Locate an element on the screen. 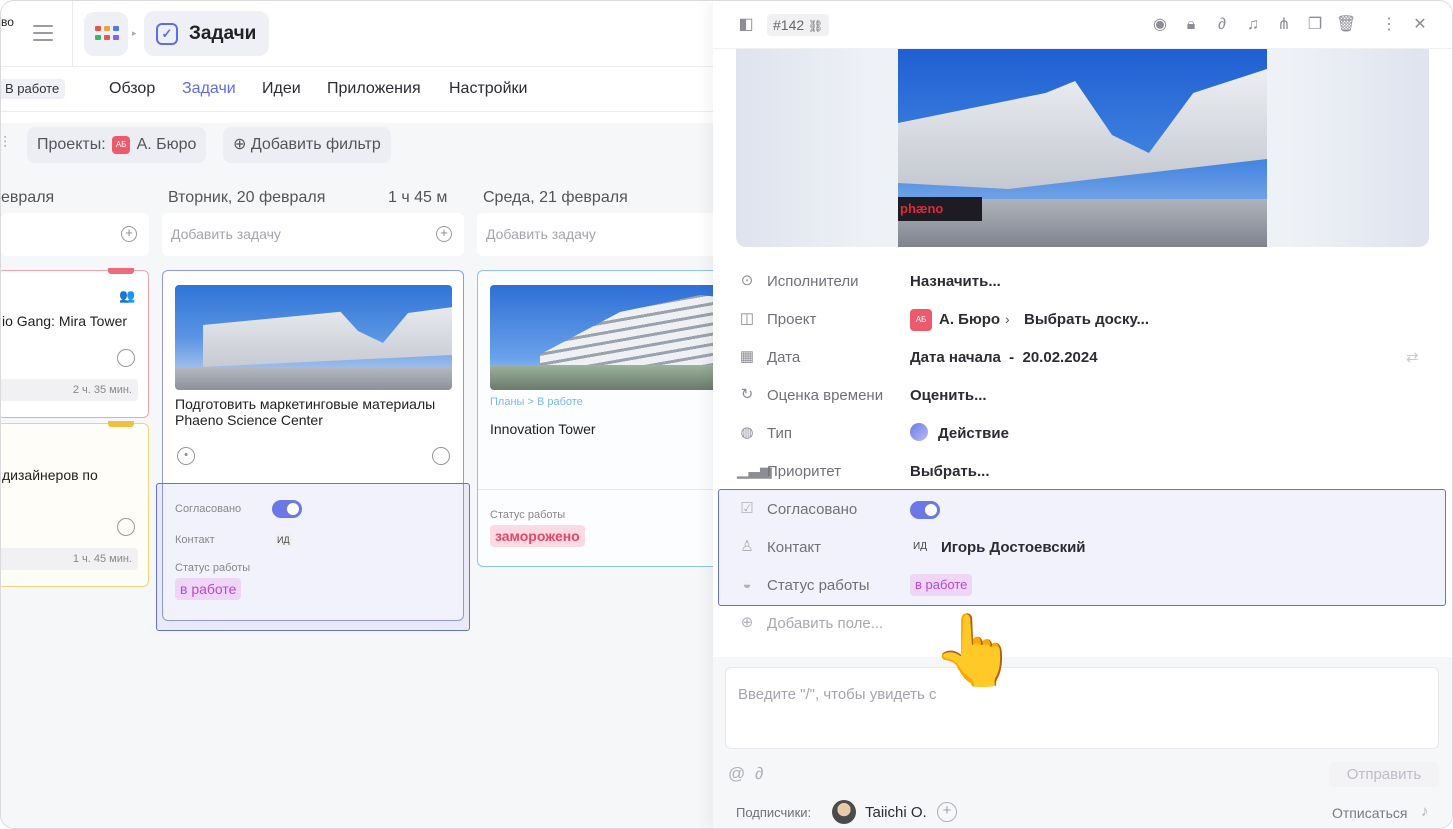 This screenshot has width=1453, height=829. tasks-app-button: ✓ Задачи is located at coordinates (206, 33).